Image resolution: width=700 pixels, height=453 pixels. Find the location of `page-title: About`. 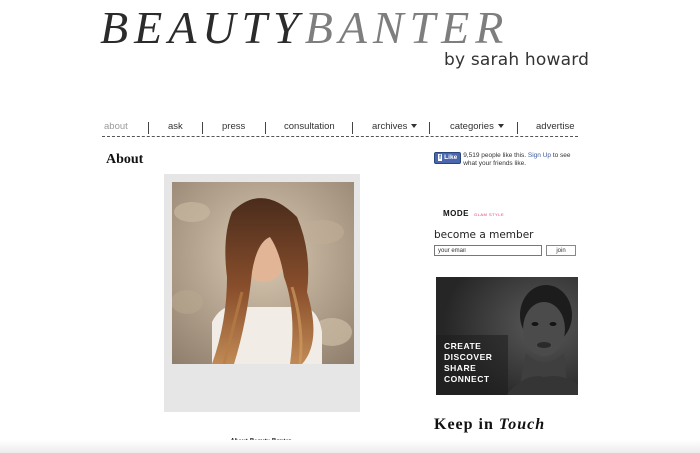

page-title: About is located at coordinates (125, 159).